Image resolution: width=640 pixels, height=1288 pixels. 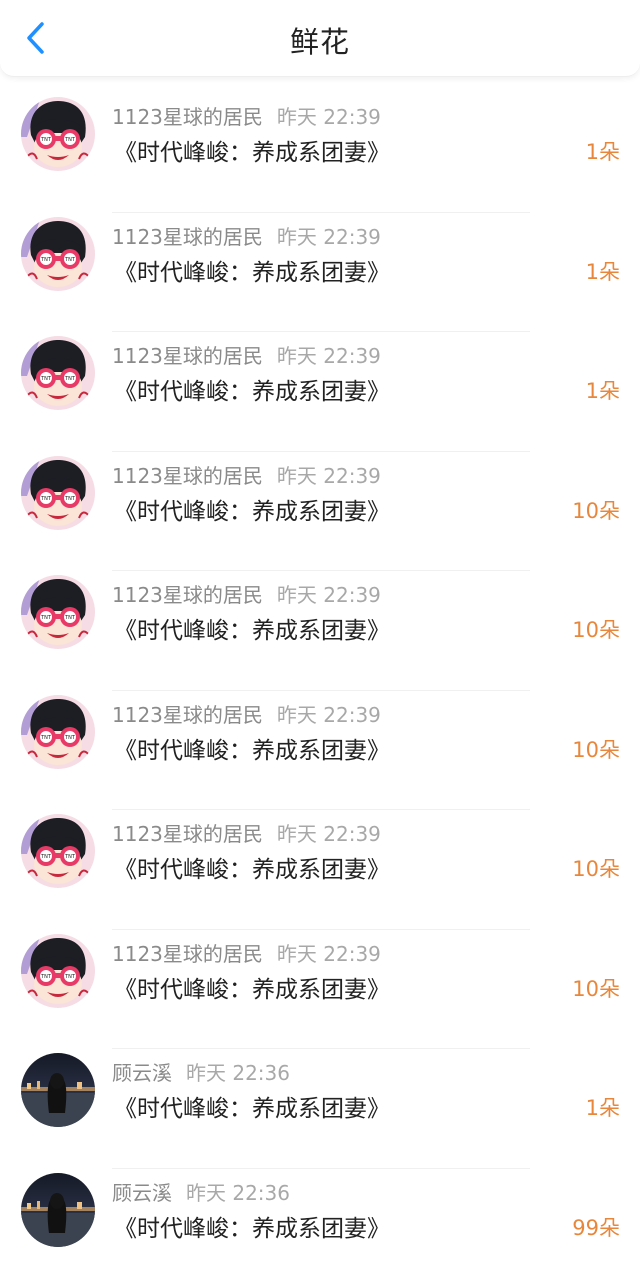 I want to click on list-item: 顾云溪昨天 22:36 《时代峰峻：养成系团妻》 1朵, so click(x=320, y=1109).